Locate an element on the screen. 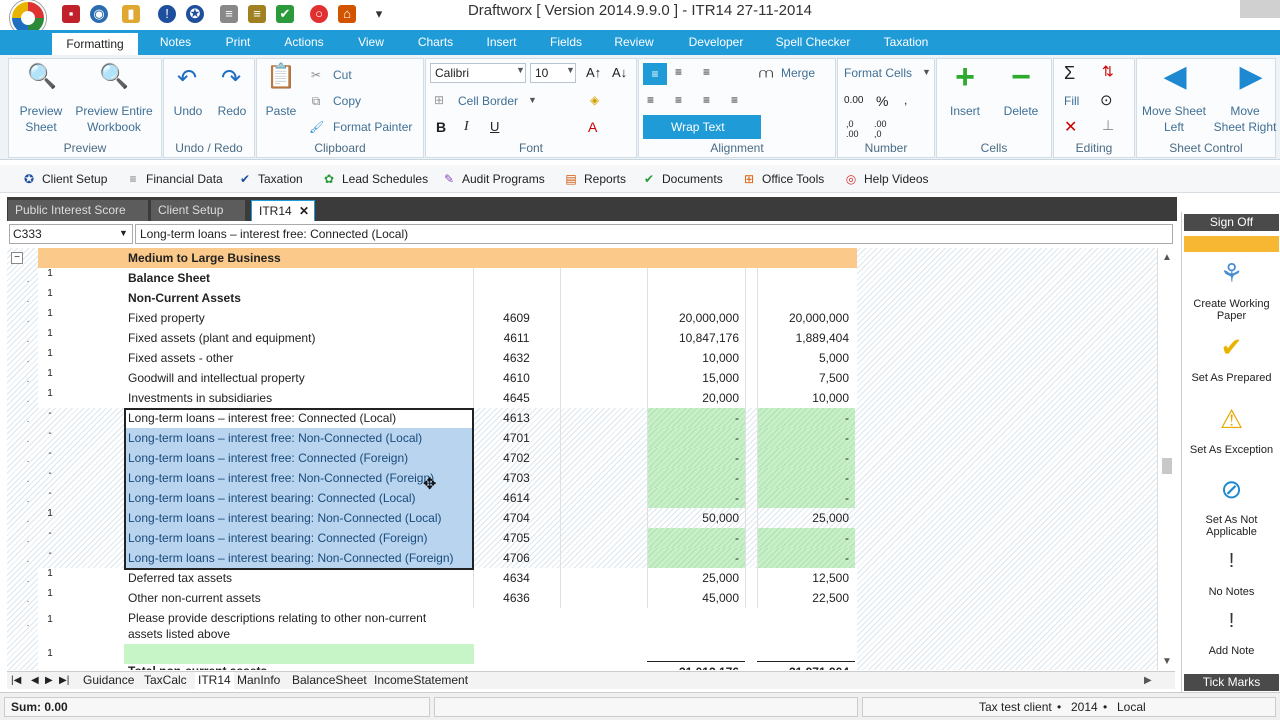 Image resolution: width=1280 pixels, height=720 pixels. book-icon: ▮ is located at coordinates (131, 14).